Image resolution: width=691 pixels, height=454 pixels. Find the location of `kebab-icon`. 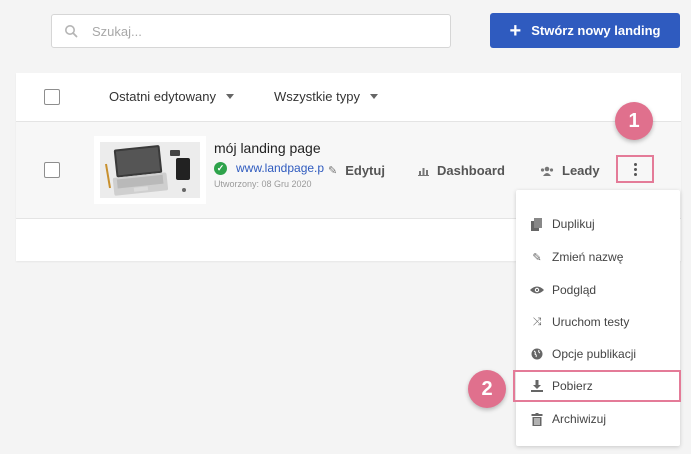

kebab-icon is located at coordinates (635, 169).